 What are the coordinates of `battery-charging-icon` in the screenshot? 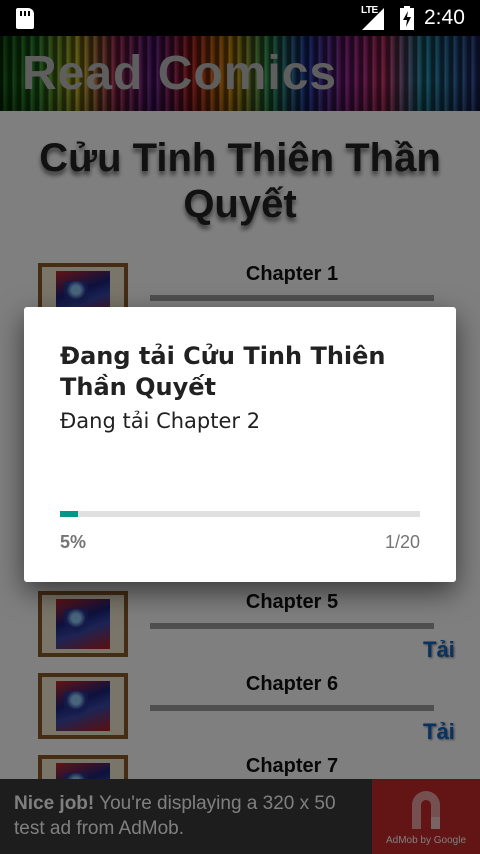 It's located at (407, 18).